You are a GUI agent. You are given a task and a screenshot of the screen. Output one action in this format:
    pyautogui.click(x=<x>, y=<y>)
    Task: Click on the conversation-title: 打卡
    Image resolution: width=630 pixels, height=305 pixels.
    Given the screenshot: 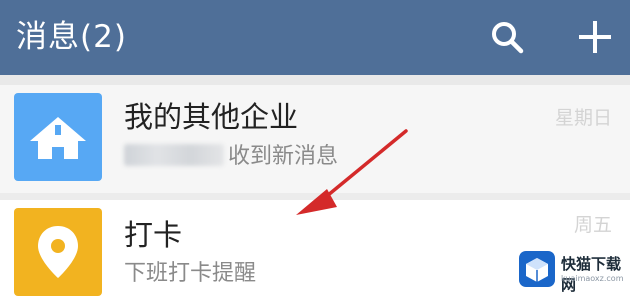 What is the action you would take?
    pyautogui.click(x=153, y=235)
    